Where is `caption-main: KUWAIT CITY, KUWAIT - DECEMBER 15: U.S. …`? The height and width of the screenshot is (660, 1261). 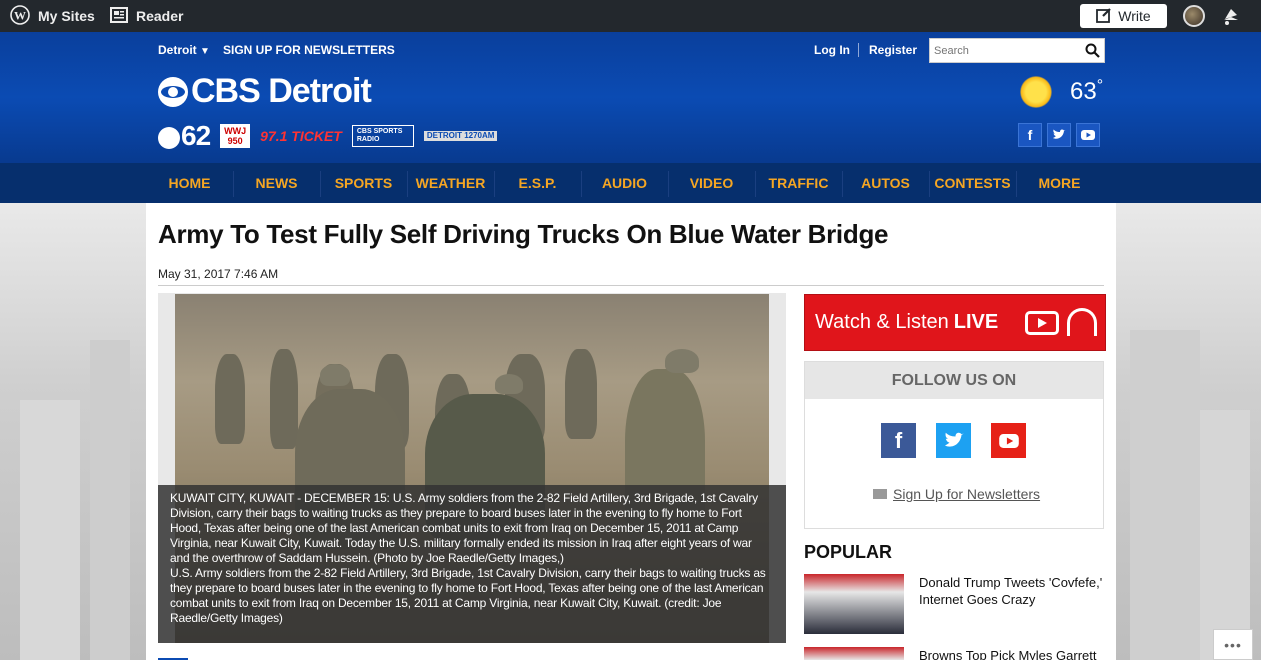
caption-main: KUWAIT CITY, KUWAIT - DECEMBER 15: U.S. … is located at coordinates (464, 528).